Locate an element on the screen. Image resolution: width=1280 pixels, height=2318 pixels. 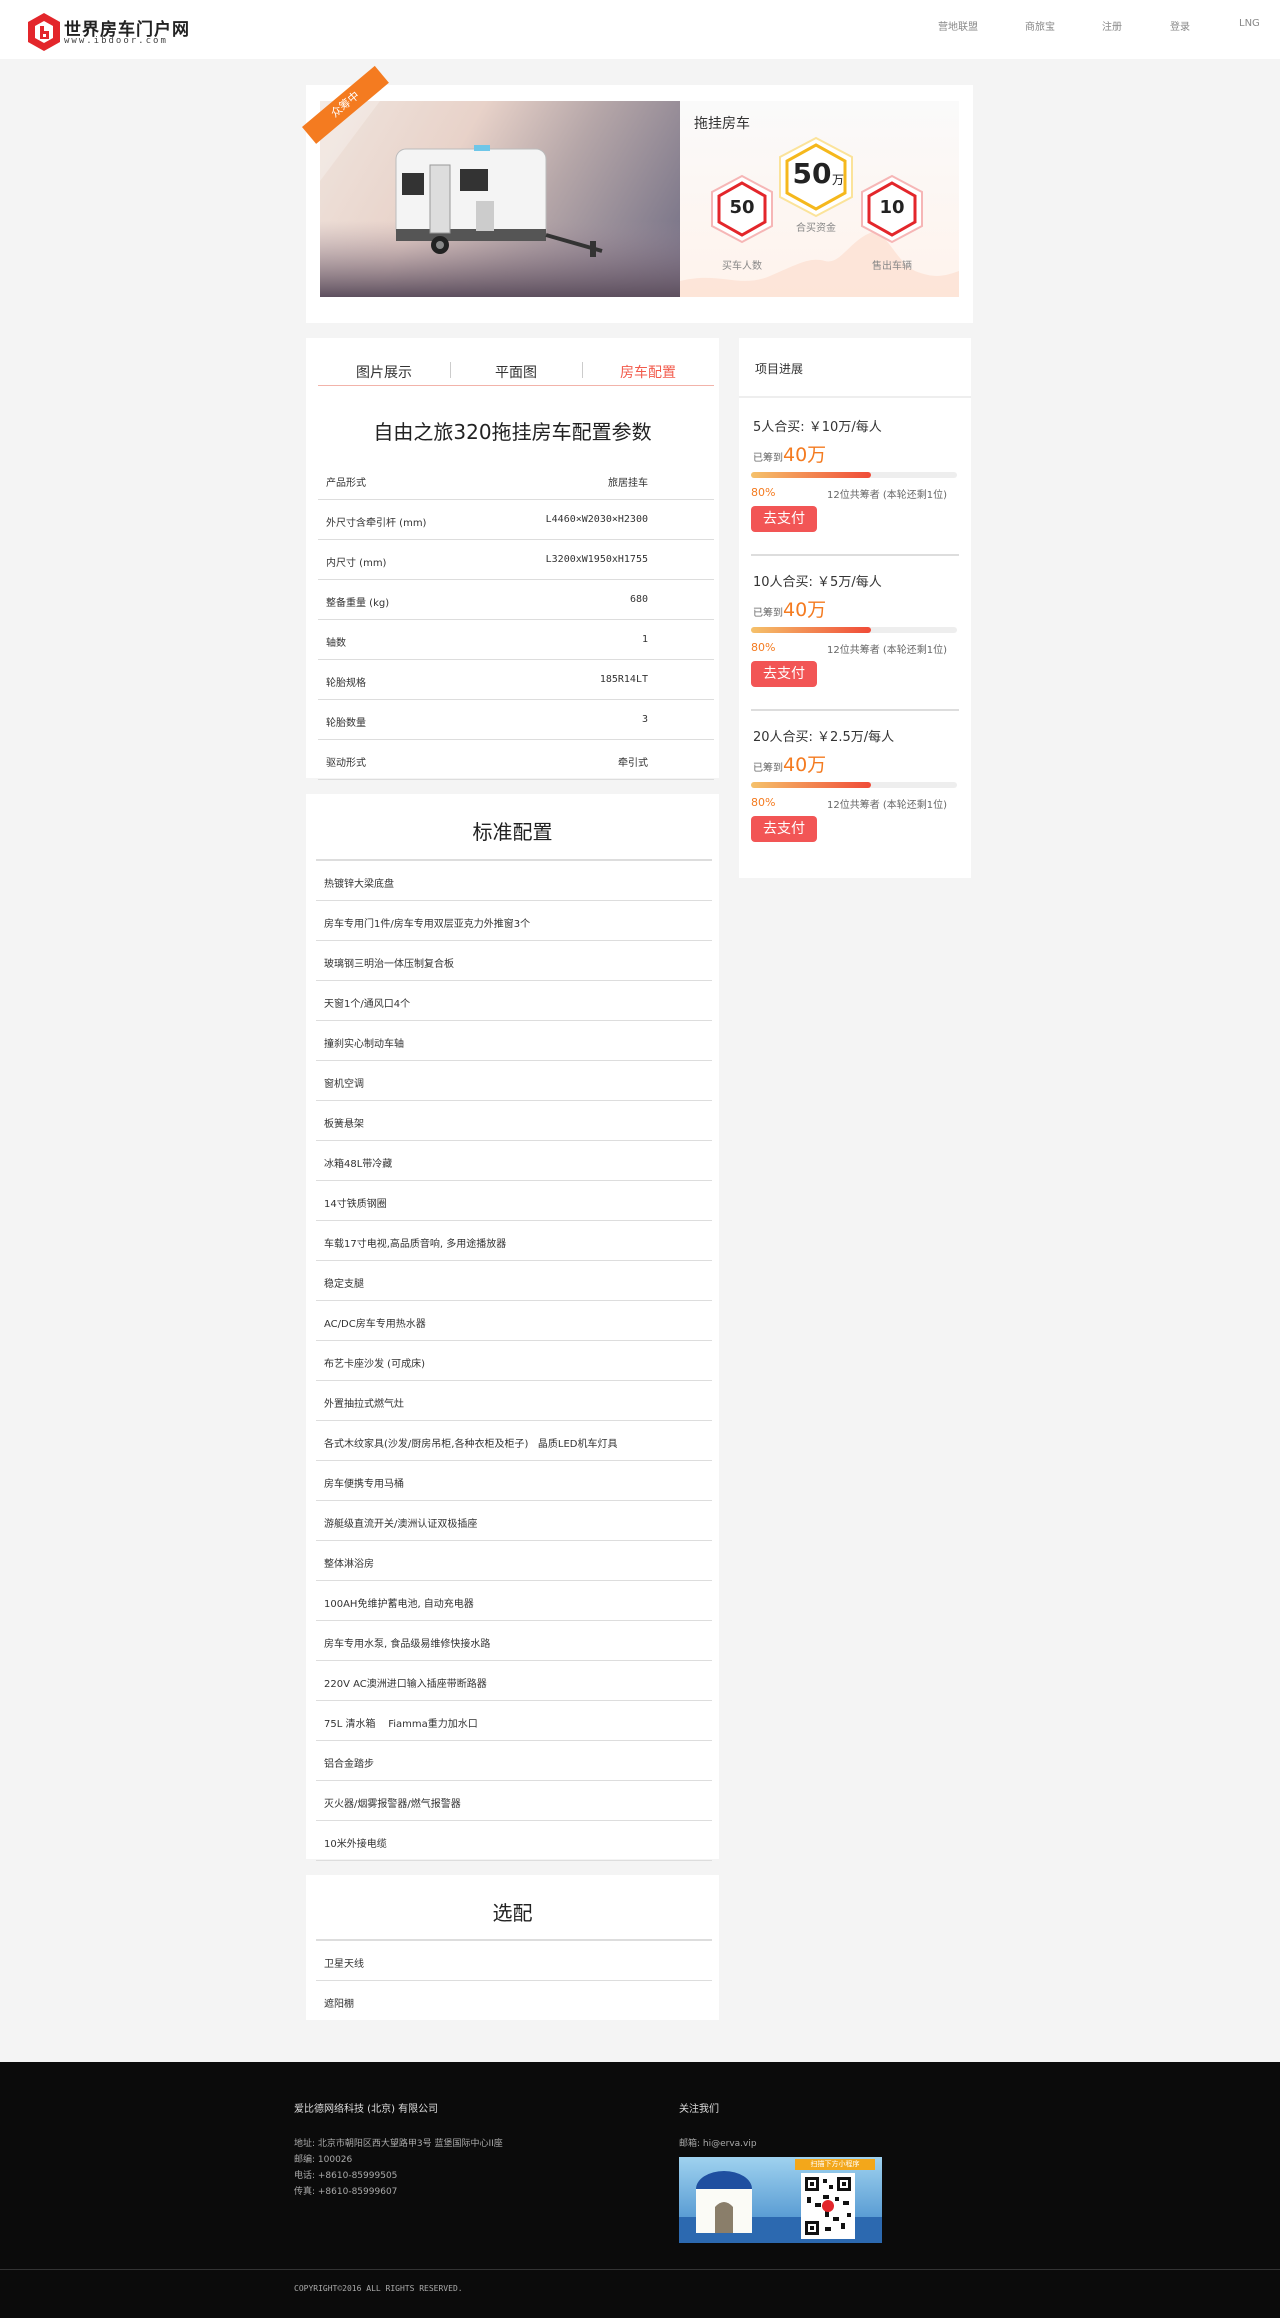
standard-config-item: 各式木纹家具(沙发/厨房吊柜,各种衣柜及柜子) 晶质LED机车灯具 is located at coordinates (514, 1441).